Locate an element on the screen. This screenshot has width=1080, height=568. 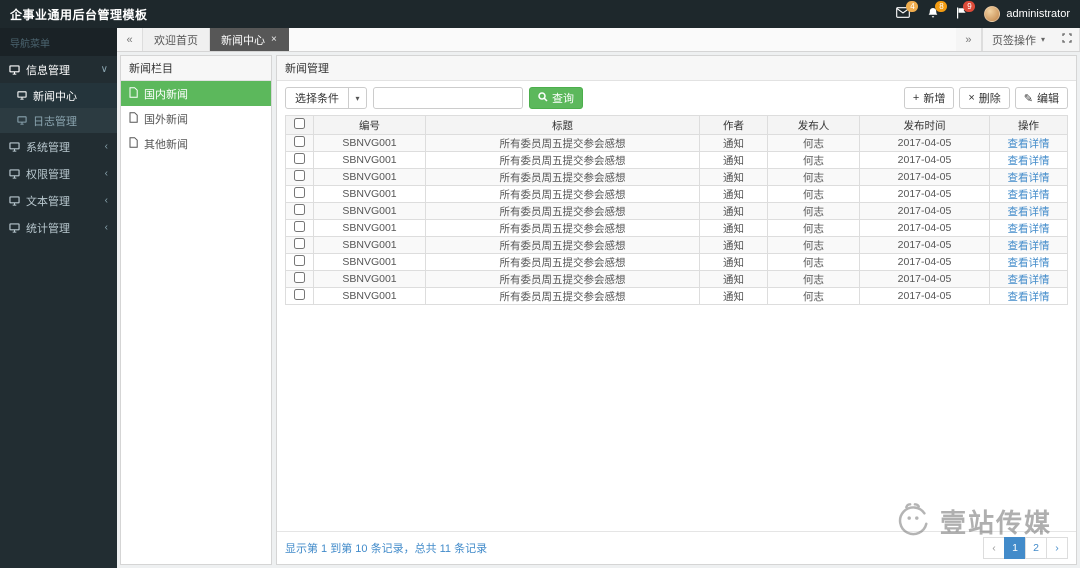
column-item-foreign-news: 国外新闻 is located at coordinates (196, 118).